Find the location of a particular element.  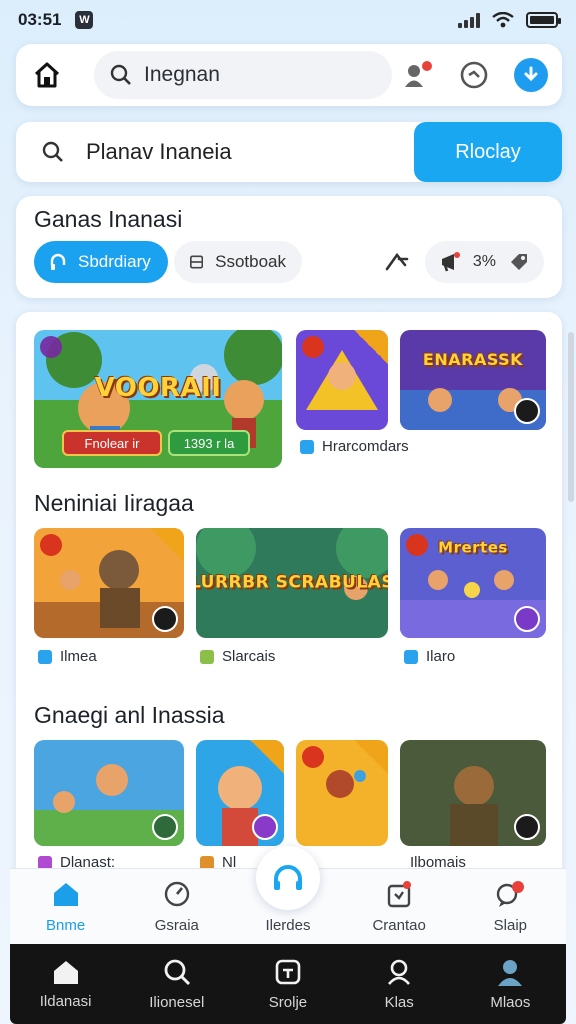

section-title: Gnaegi anl Inassia is located at coordinates (129, 715).